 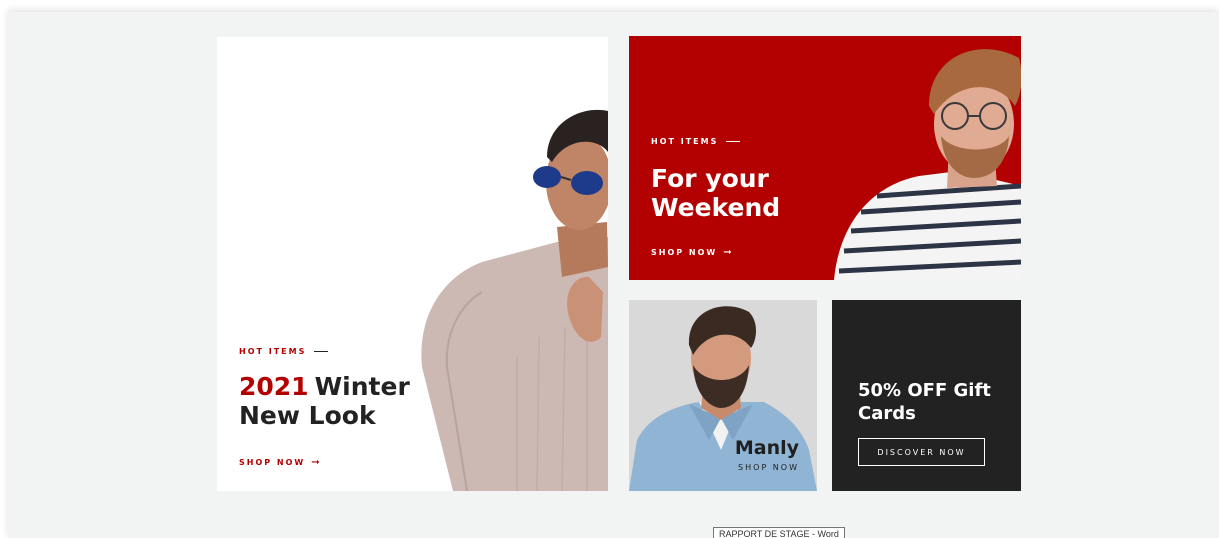 I want to click on title-first-line: 50% OFF Gift, so click(x=924, y=390).